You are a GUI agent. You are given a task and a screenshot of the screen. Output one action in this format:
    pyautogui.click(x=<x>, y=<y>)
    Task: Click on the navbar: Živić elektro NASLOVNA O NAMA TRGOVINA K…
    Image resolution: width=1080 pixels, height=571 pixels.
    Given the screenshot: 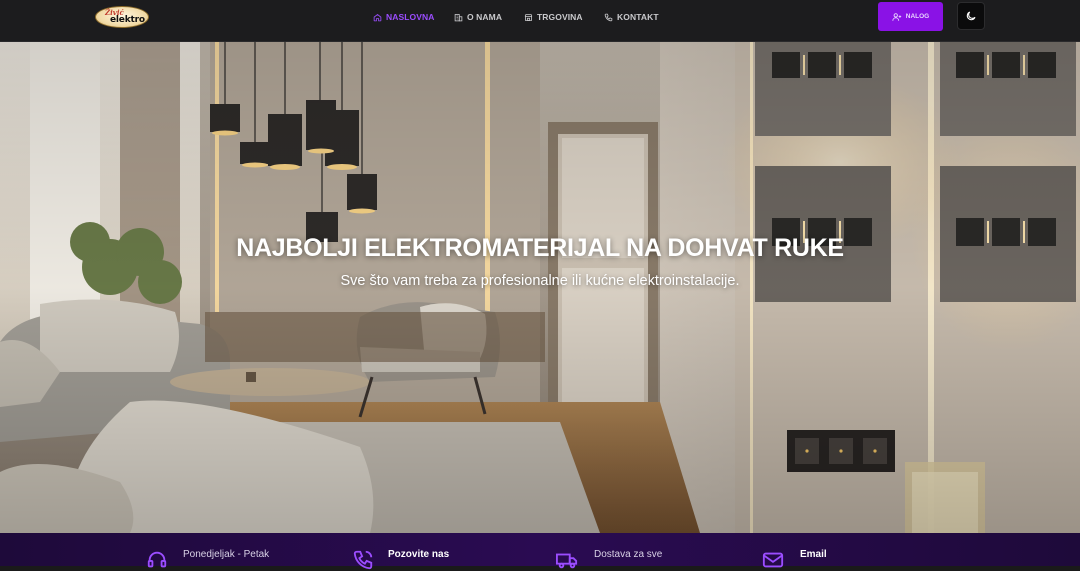 What is the action you would take?
    pyautogui.click(x=540, y=21)
    